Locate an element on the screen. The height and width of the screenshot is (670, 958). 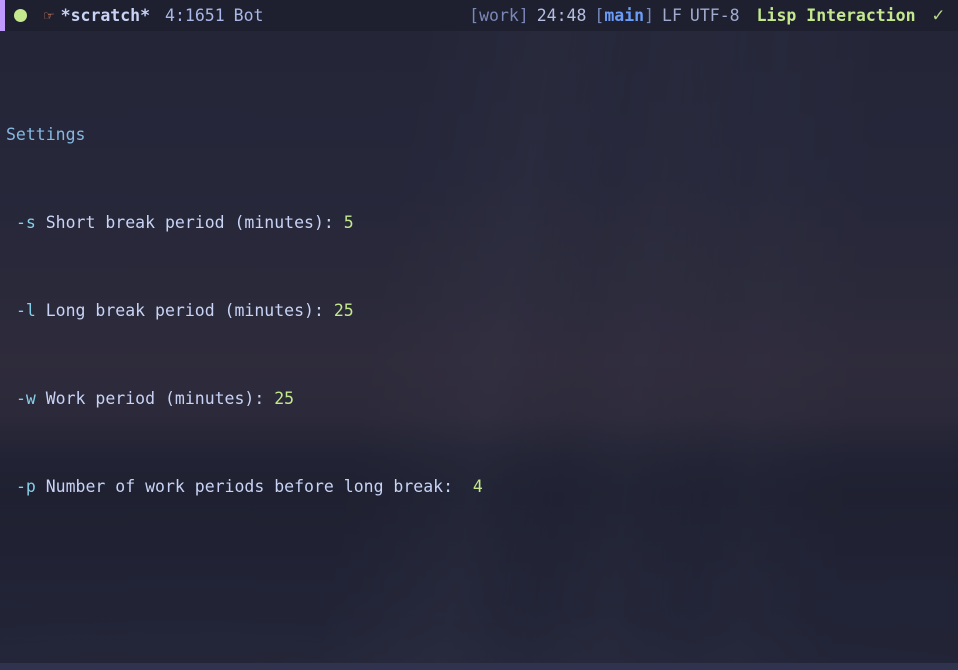
setting-flag: -p is located at coordinates (25, 486).